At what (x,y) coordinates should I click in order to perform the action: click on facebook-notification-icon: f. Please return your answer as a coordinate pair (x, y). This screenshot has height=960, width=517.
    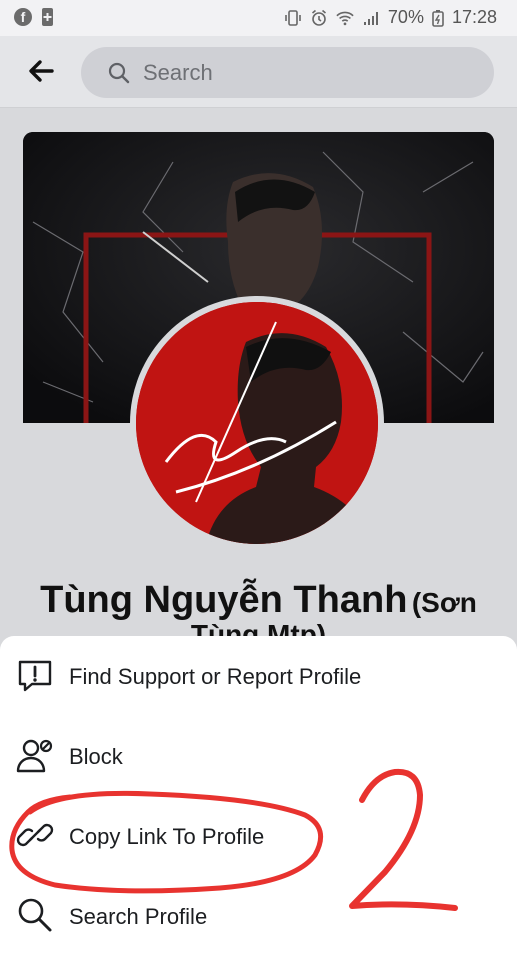
    Looking at the image, I should click on (23, 17).